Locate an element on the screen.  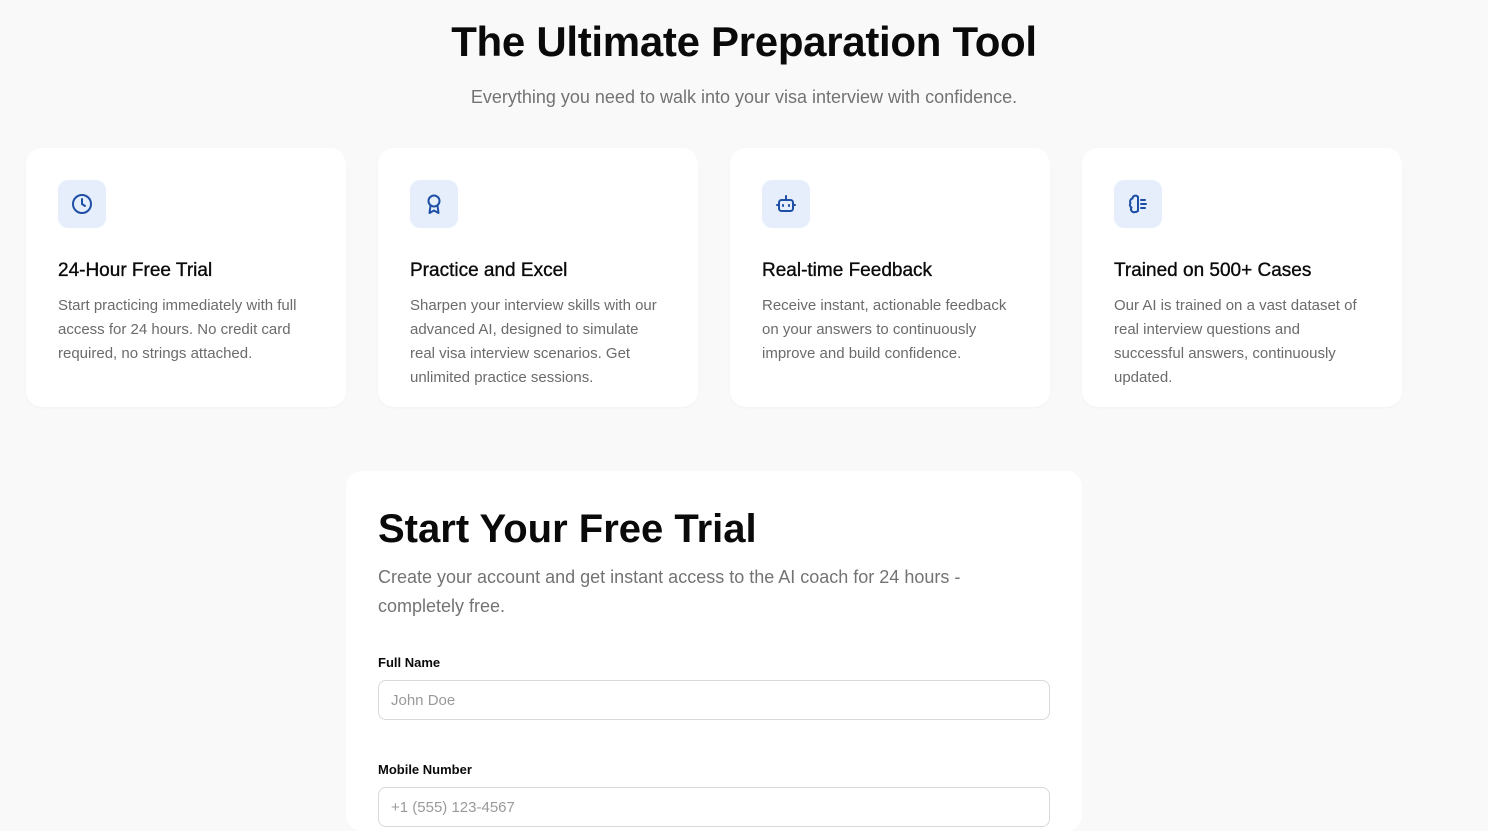
bot-icon is located at coordinates (786, 204).